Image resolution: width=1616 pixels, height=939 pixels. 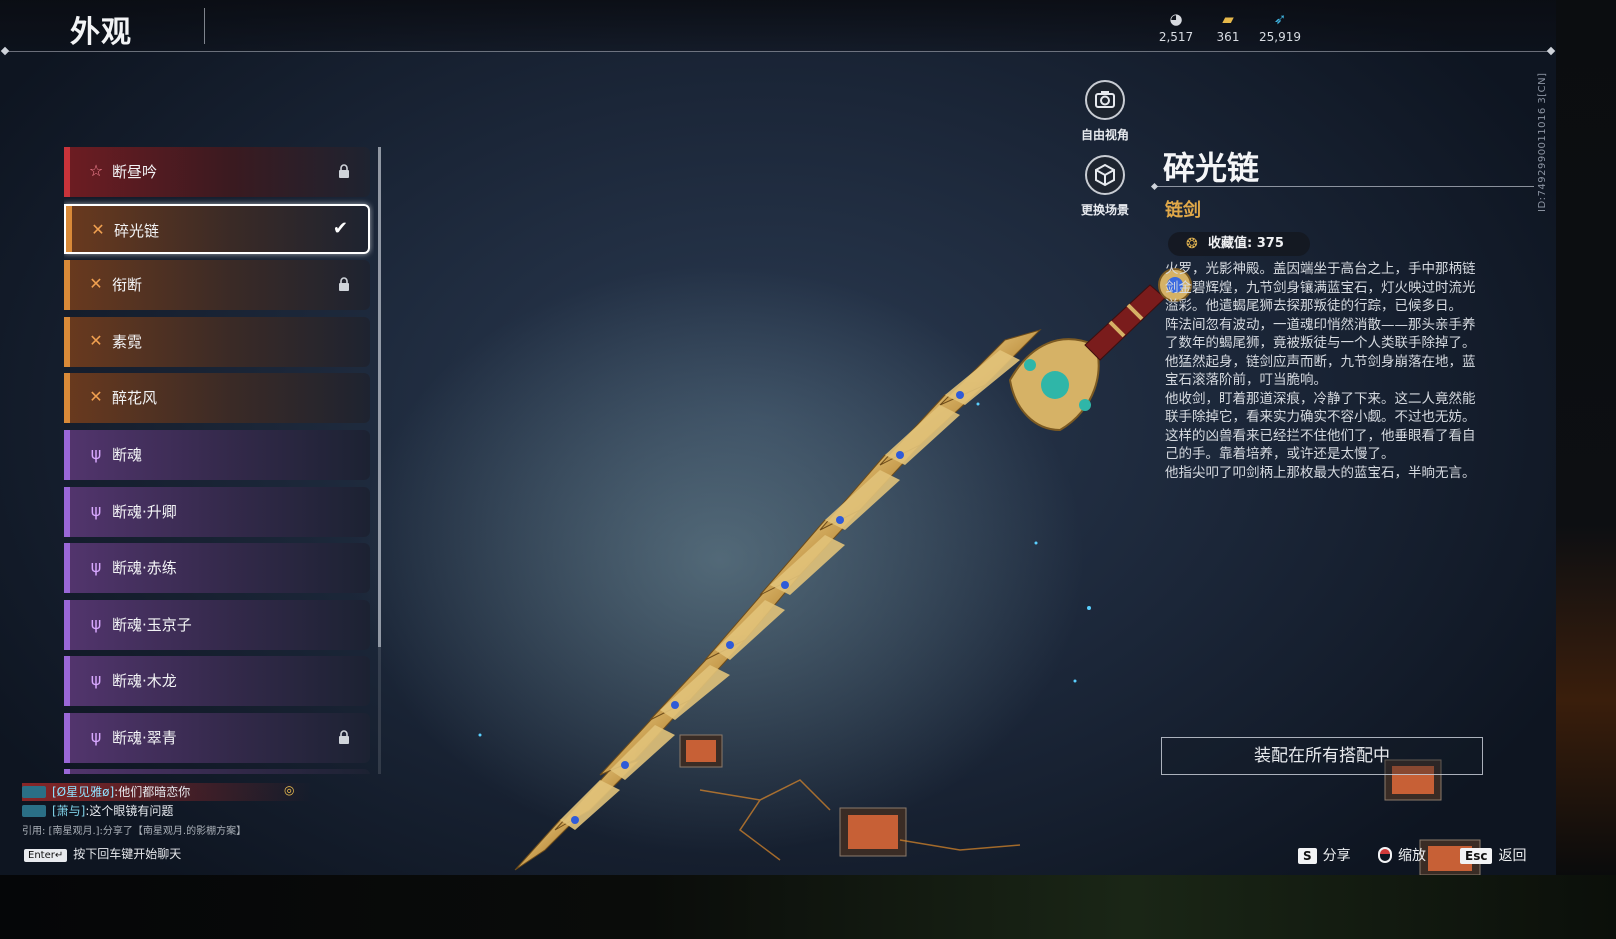 I want to click on feather-icon: ➶, so click(x=1280, y=19).